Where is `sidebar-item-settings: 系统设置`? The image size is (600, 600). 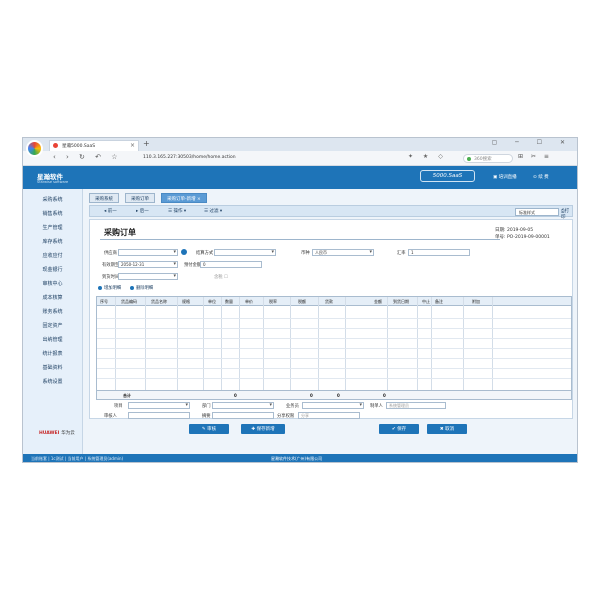 sidebar-item-settings: 系统设置 is located at coordinates (52, 382).